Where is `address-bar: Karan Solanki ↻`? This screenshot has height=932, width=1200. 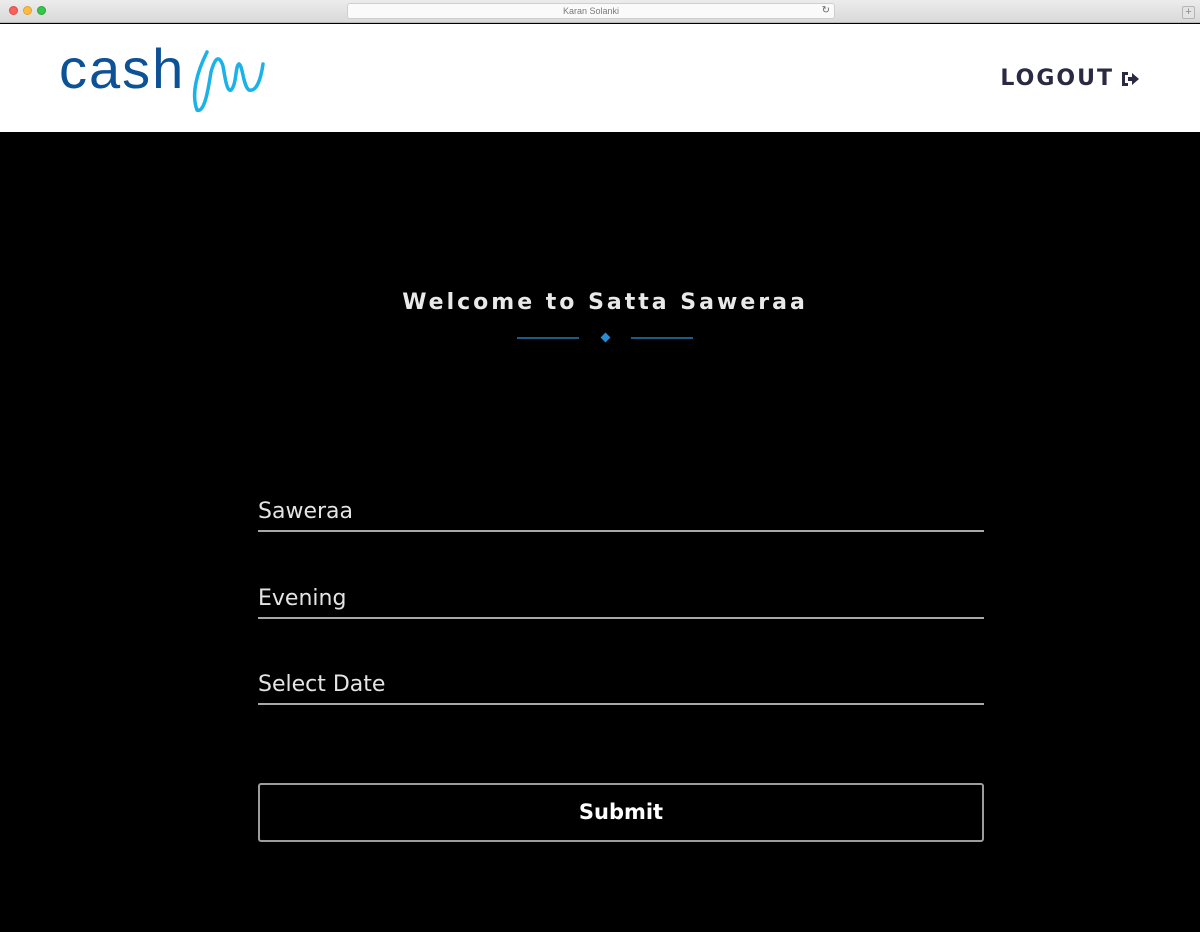
address-bar: Karan Solanki ↻ is located at coordinates (591, 11).